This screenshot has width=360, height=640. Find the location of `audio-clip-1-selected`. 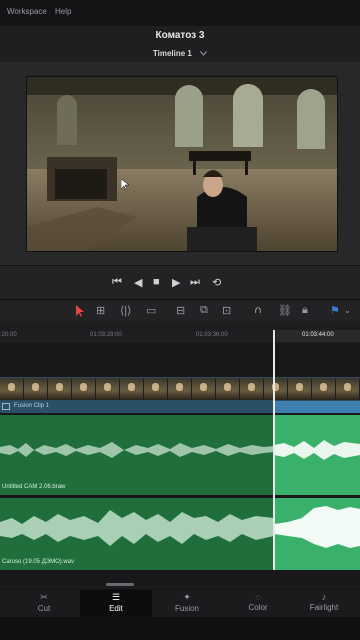

audio-clip-1-selected is located at coordinates (317, 455).